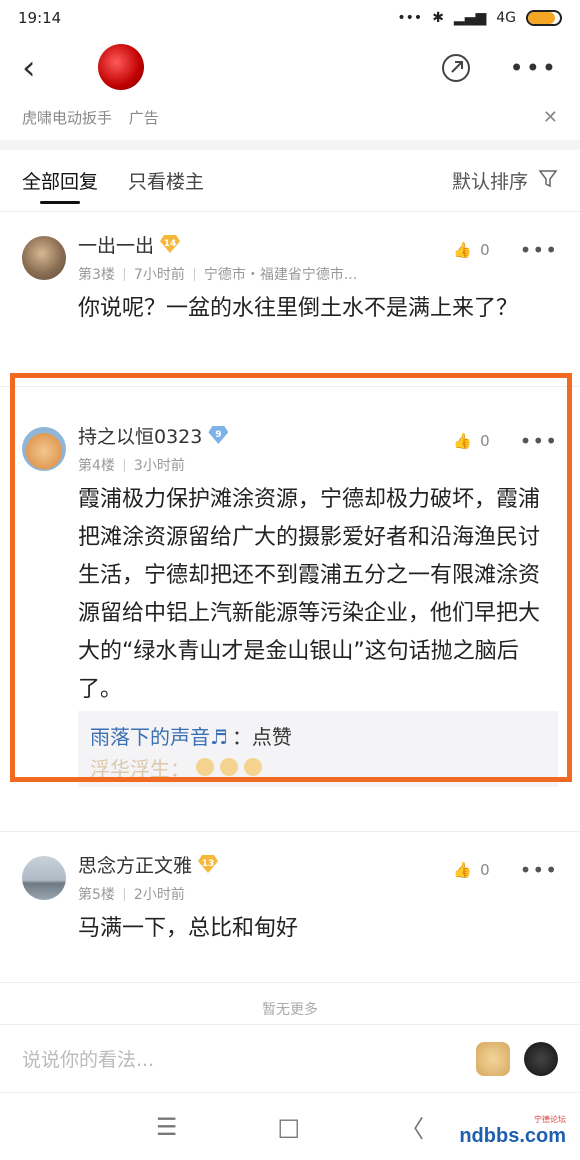 This screenshot has height=1160, width=580. I want to click on sticker-icon, so click(493, 1058).